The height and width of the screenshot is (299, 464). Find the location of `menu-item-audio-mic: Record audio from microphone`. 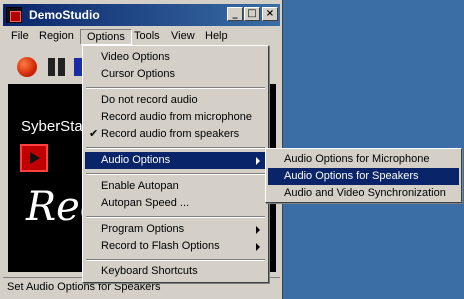

menu-item-audio-mic: Record audio from microphone is located at coordinates (175, 117).